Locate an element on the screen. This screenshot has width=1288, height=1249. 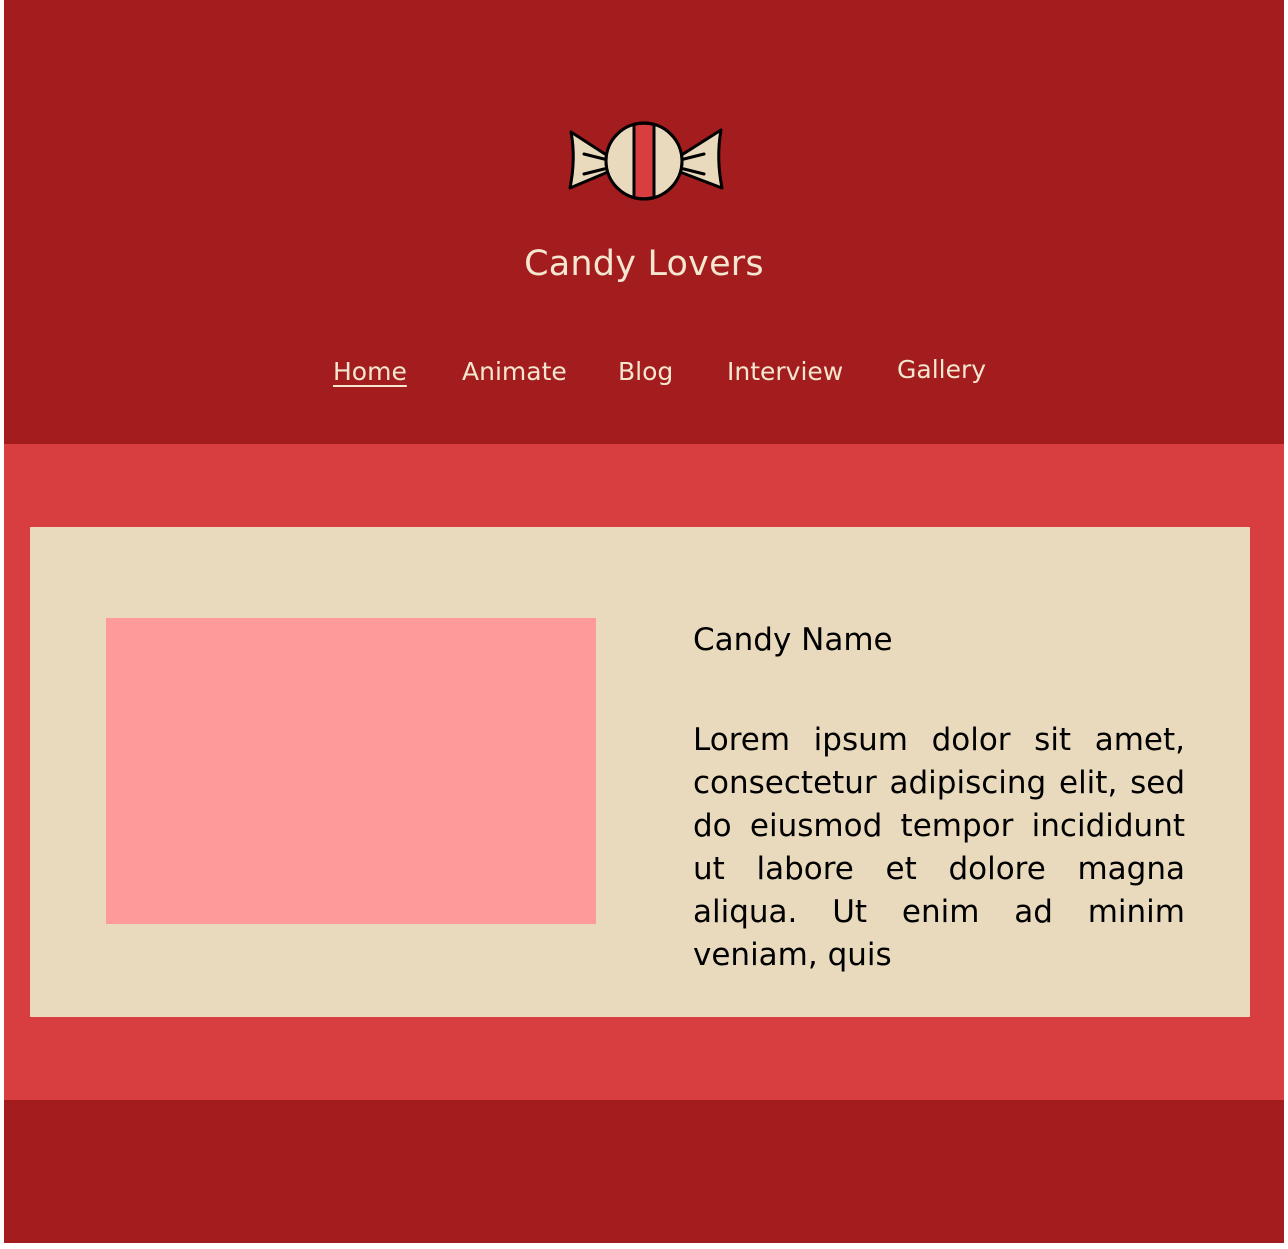
nav-item-home: Home is located at coordinates (370, 372).